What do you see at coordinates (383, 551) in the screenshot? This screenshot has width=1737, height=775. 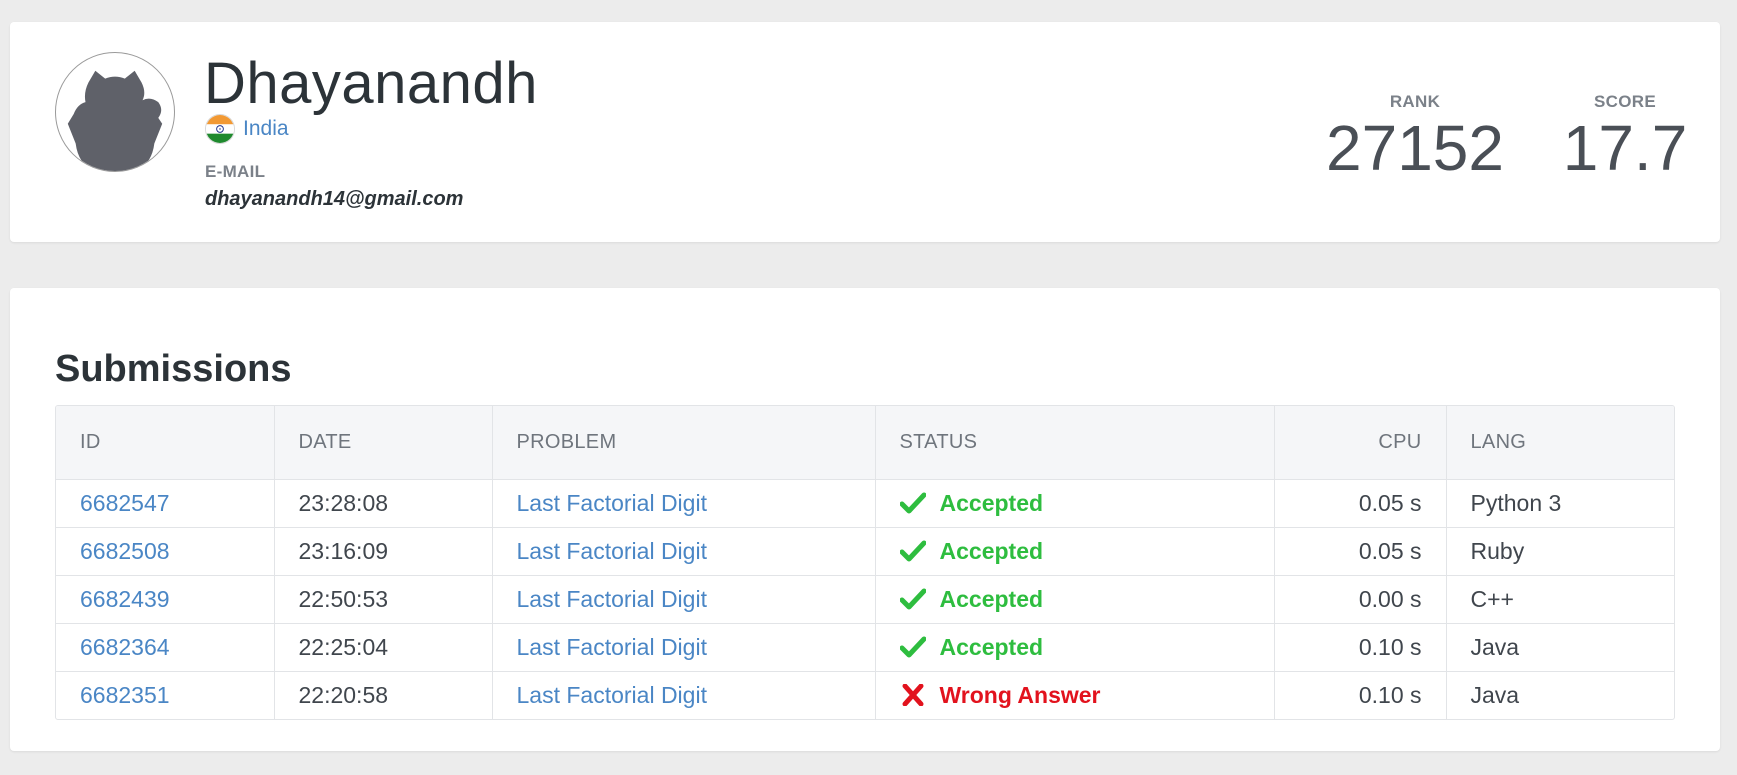 I see `submission-date: 23:16:09` at bounding box center [383, 551].